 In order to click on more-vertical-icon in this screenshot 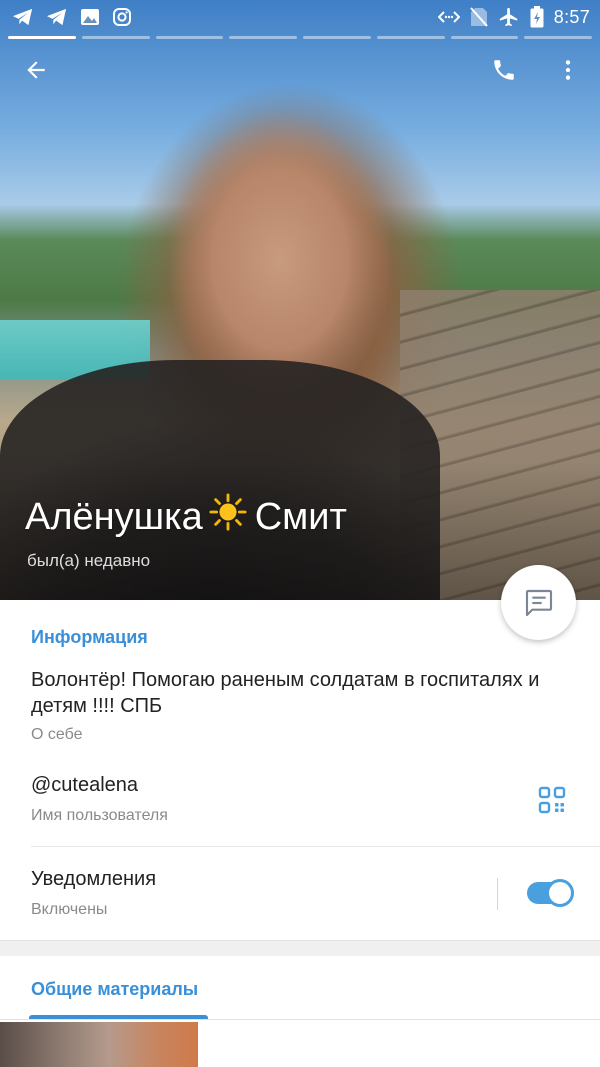, I will do `click(568, 70)`.